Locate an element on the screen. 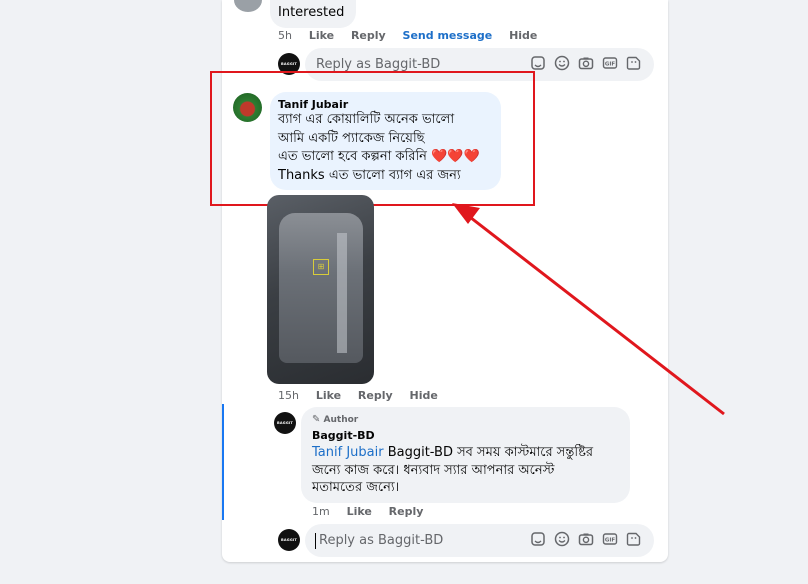  backpack-logo: ⊞ is located at coordinates (321, 267).